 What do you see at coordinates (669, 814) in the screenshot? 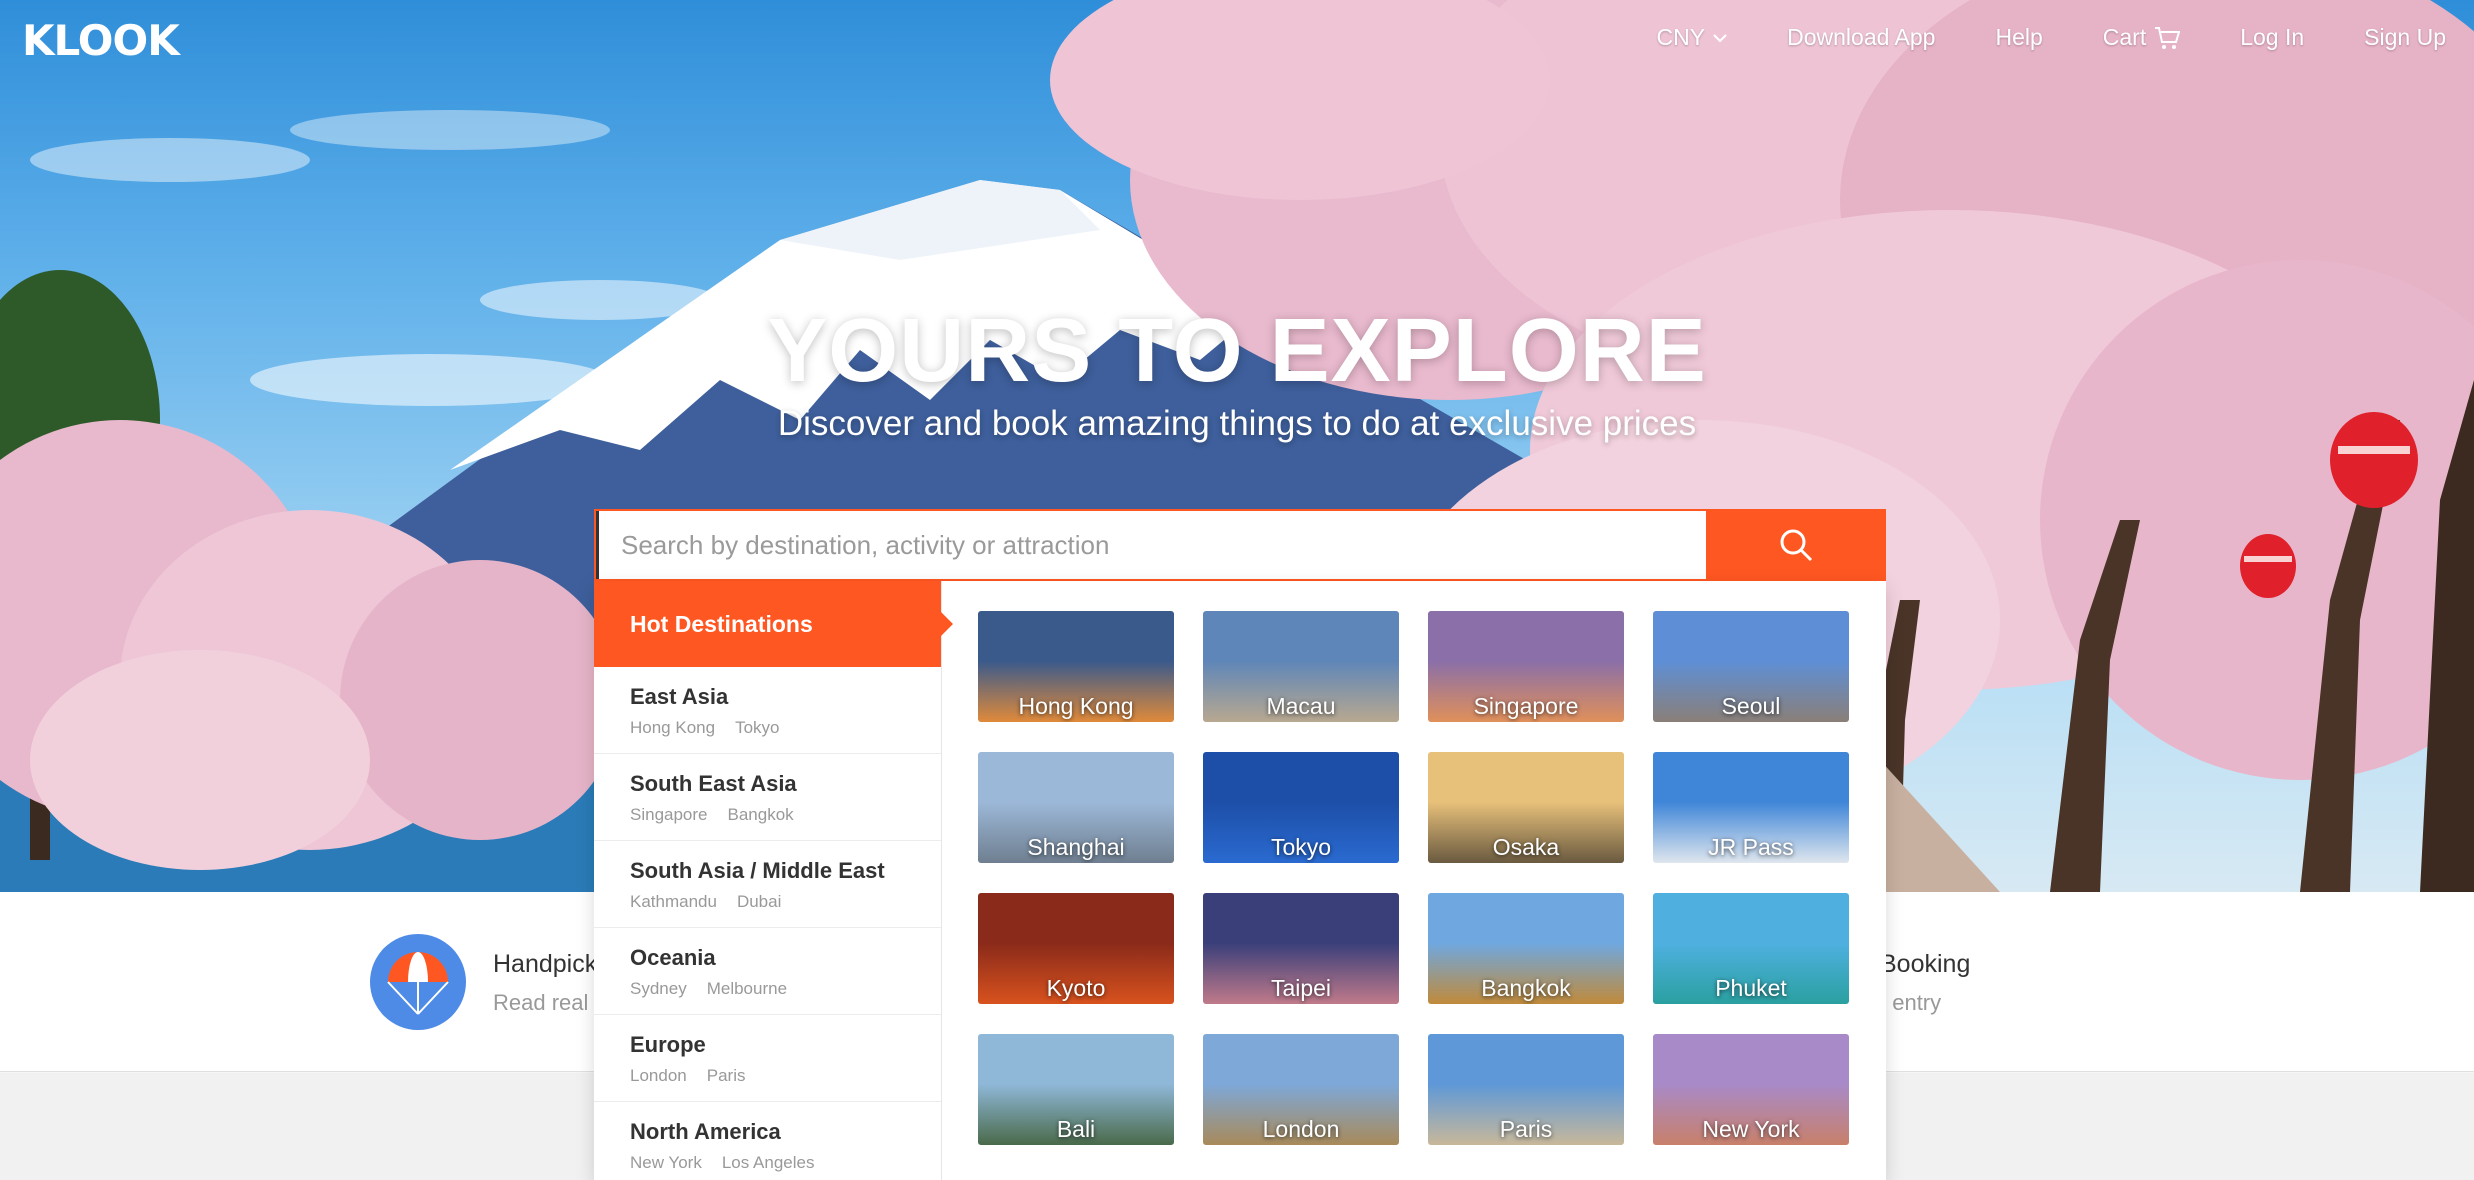
I see `region-city-link: Singapore` at bounding box center [669, 814].